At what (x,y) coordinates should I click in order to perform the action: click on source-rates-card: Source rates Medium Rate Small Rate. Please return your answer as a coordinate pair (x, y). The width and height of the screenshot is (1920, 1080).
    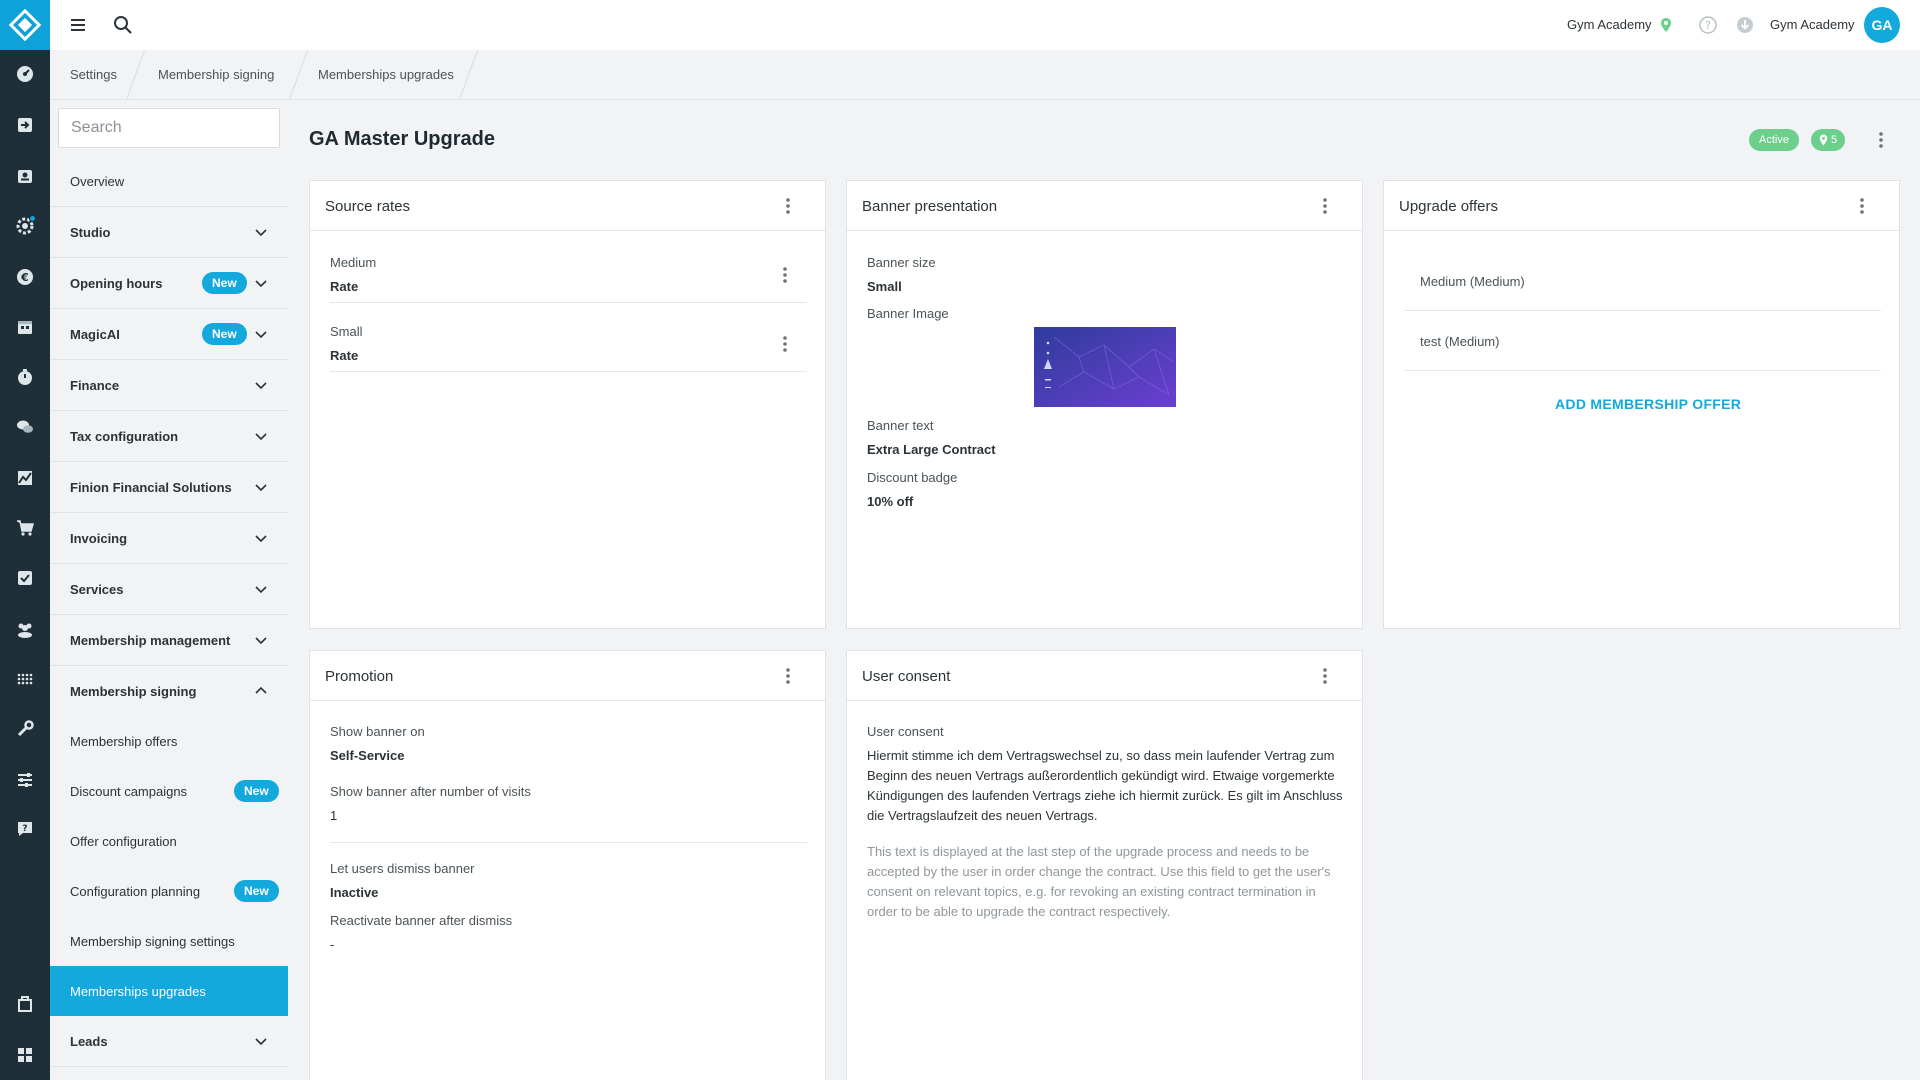
    Looking at the image, I should click on (567, 404).